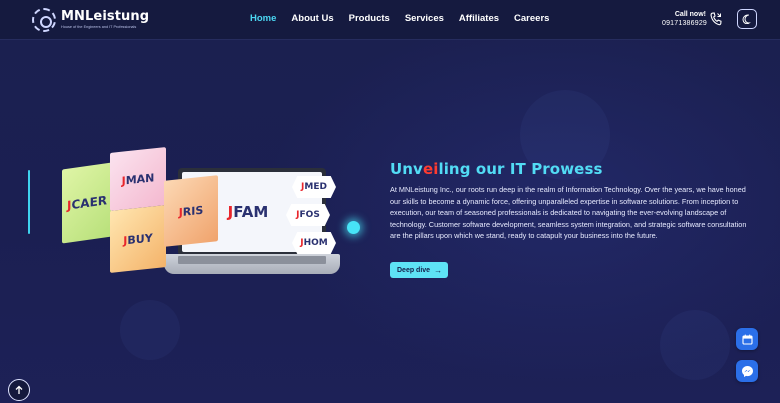  What do you see at coordinates (414, 270) in the screenshot?
I see `deep-dive-label: Deep dive` at bounding box center [414, 270].